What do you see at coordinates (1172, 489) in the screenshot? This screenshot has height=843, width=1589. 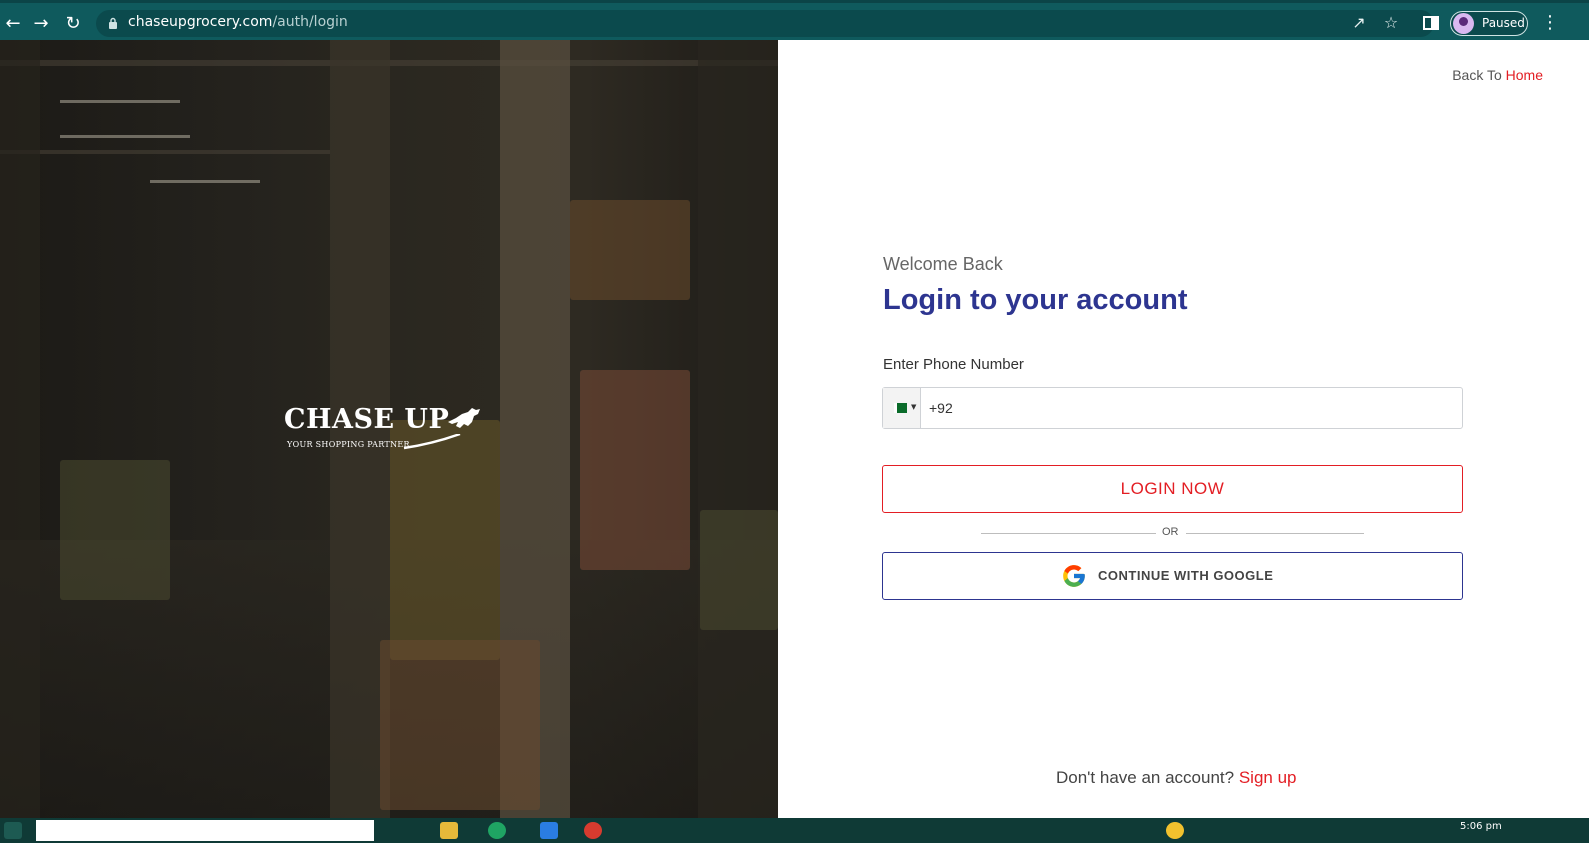 I see `login-button: LOGIN NOW` at bounding box center [1172, 489].